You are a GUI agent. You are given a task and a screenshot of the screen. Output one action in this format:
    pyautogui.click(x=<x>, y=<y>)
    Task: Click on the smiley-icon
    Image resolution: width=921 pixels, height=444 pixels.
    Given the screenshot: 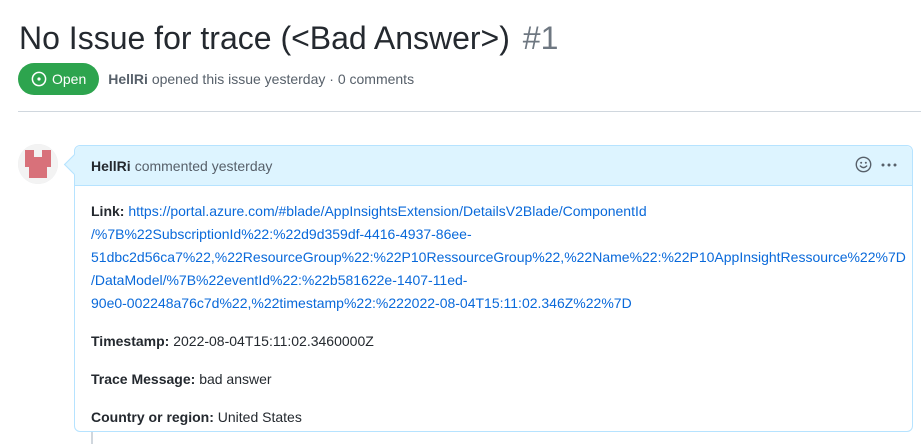 What is the action you would take?
    pyautogui.click(x=863, y=164)
    